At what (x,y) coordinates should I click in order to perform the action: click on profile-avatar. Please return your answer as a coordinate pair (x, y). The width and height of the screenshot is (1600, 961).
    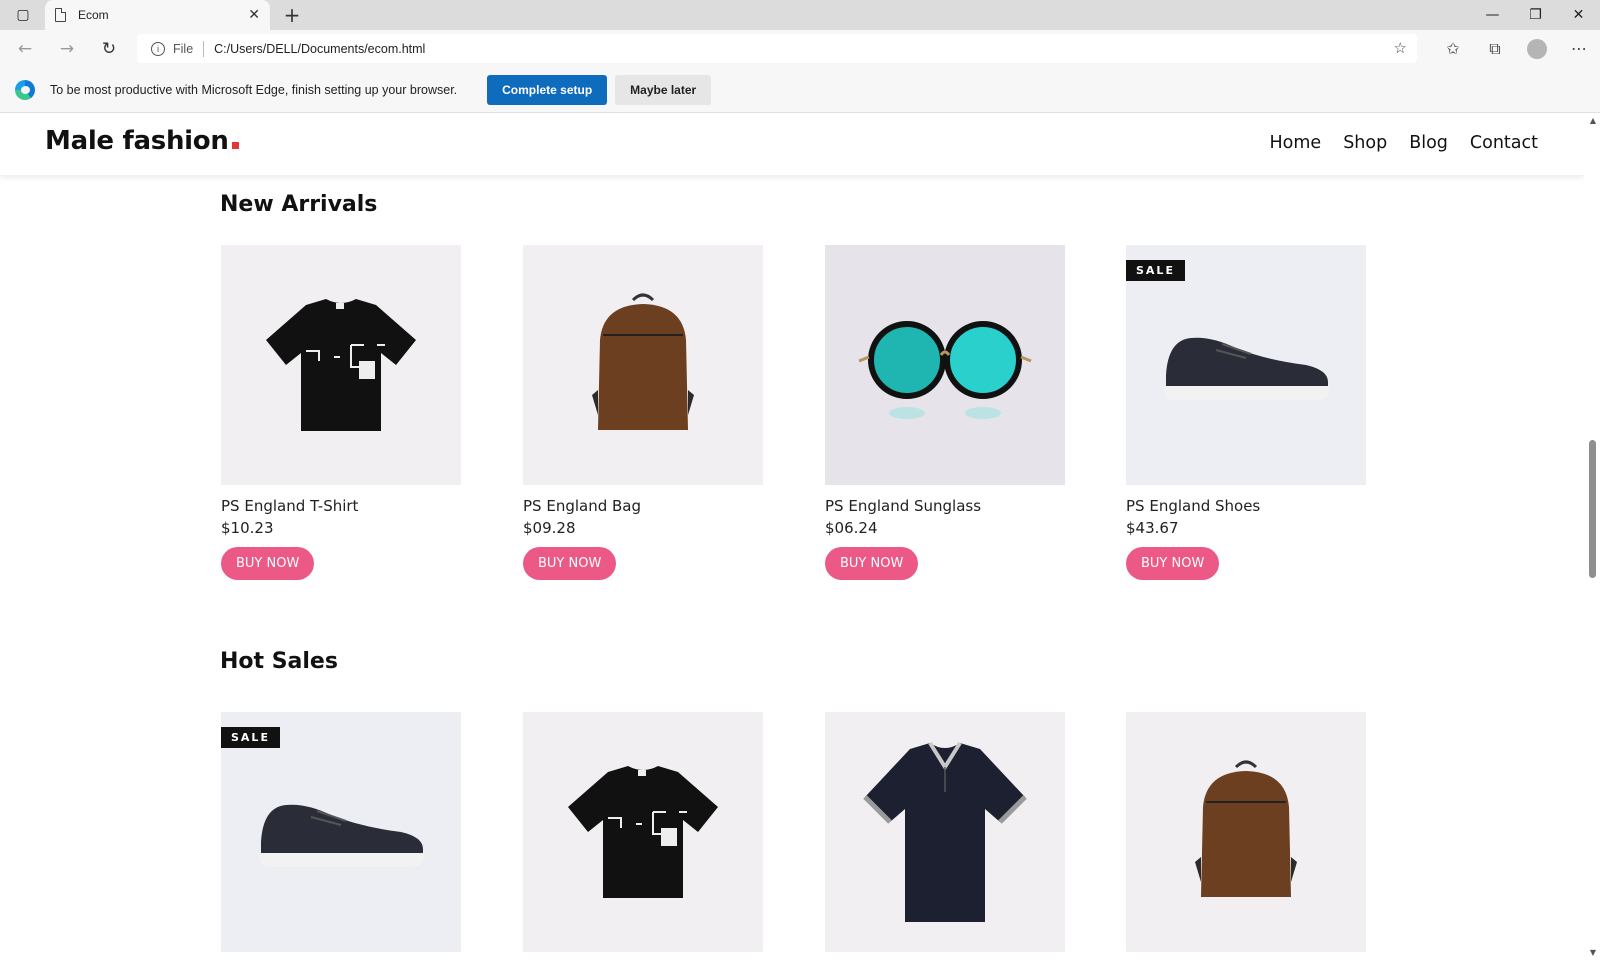
    Looking at the image, I should click on (1537, 48).